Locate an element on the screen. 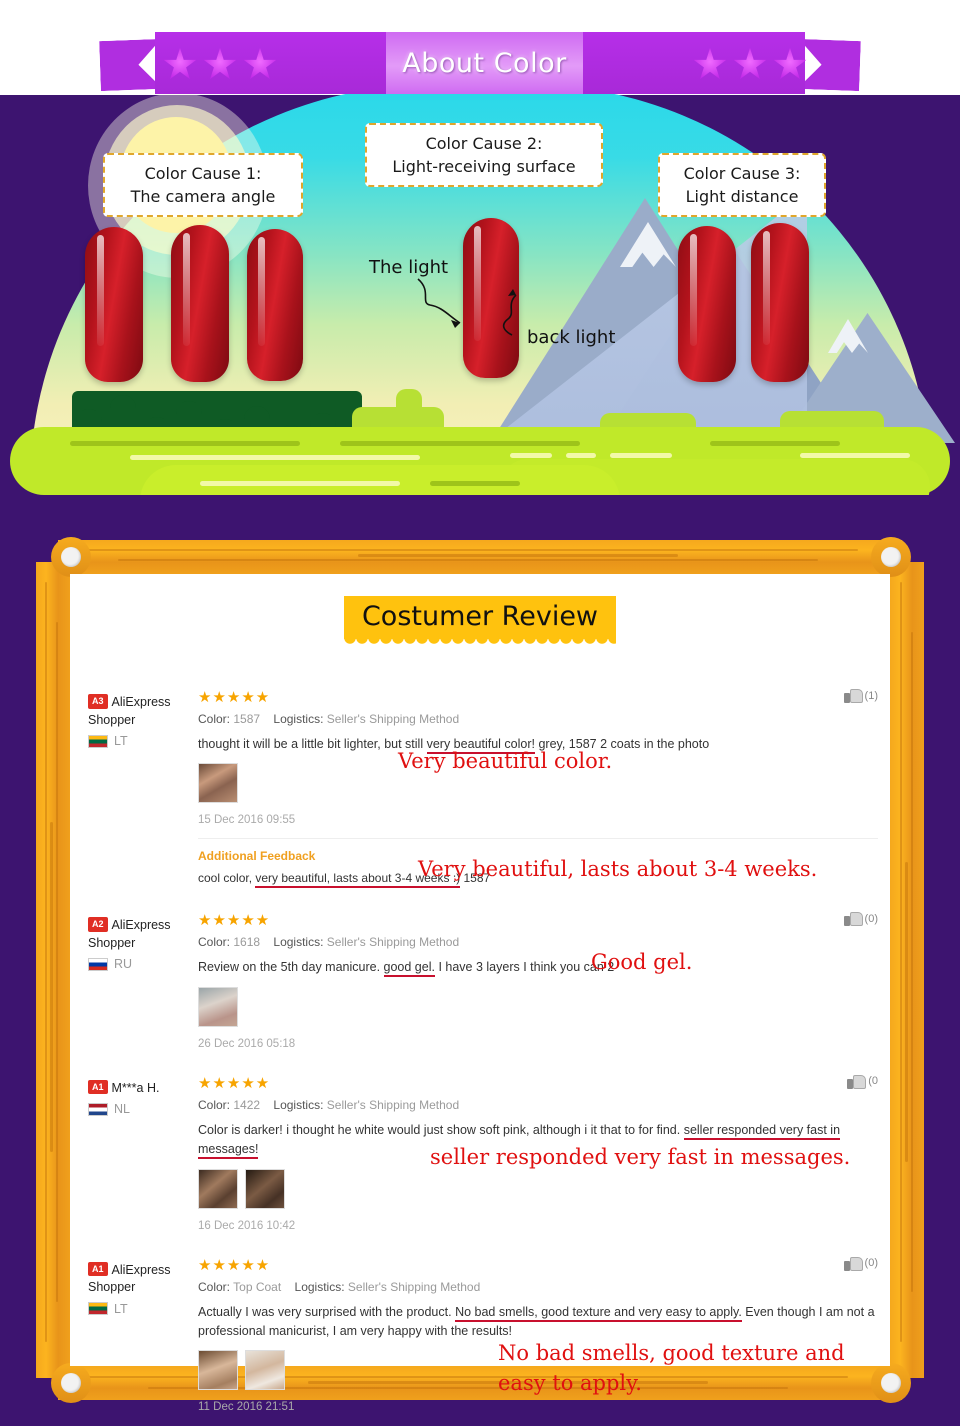 The image size is (960, 1426). reviewer-country-row: LT is located at coordinates (143, 1309).